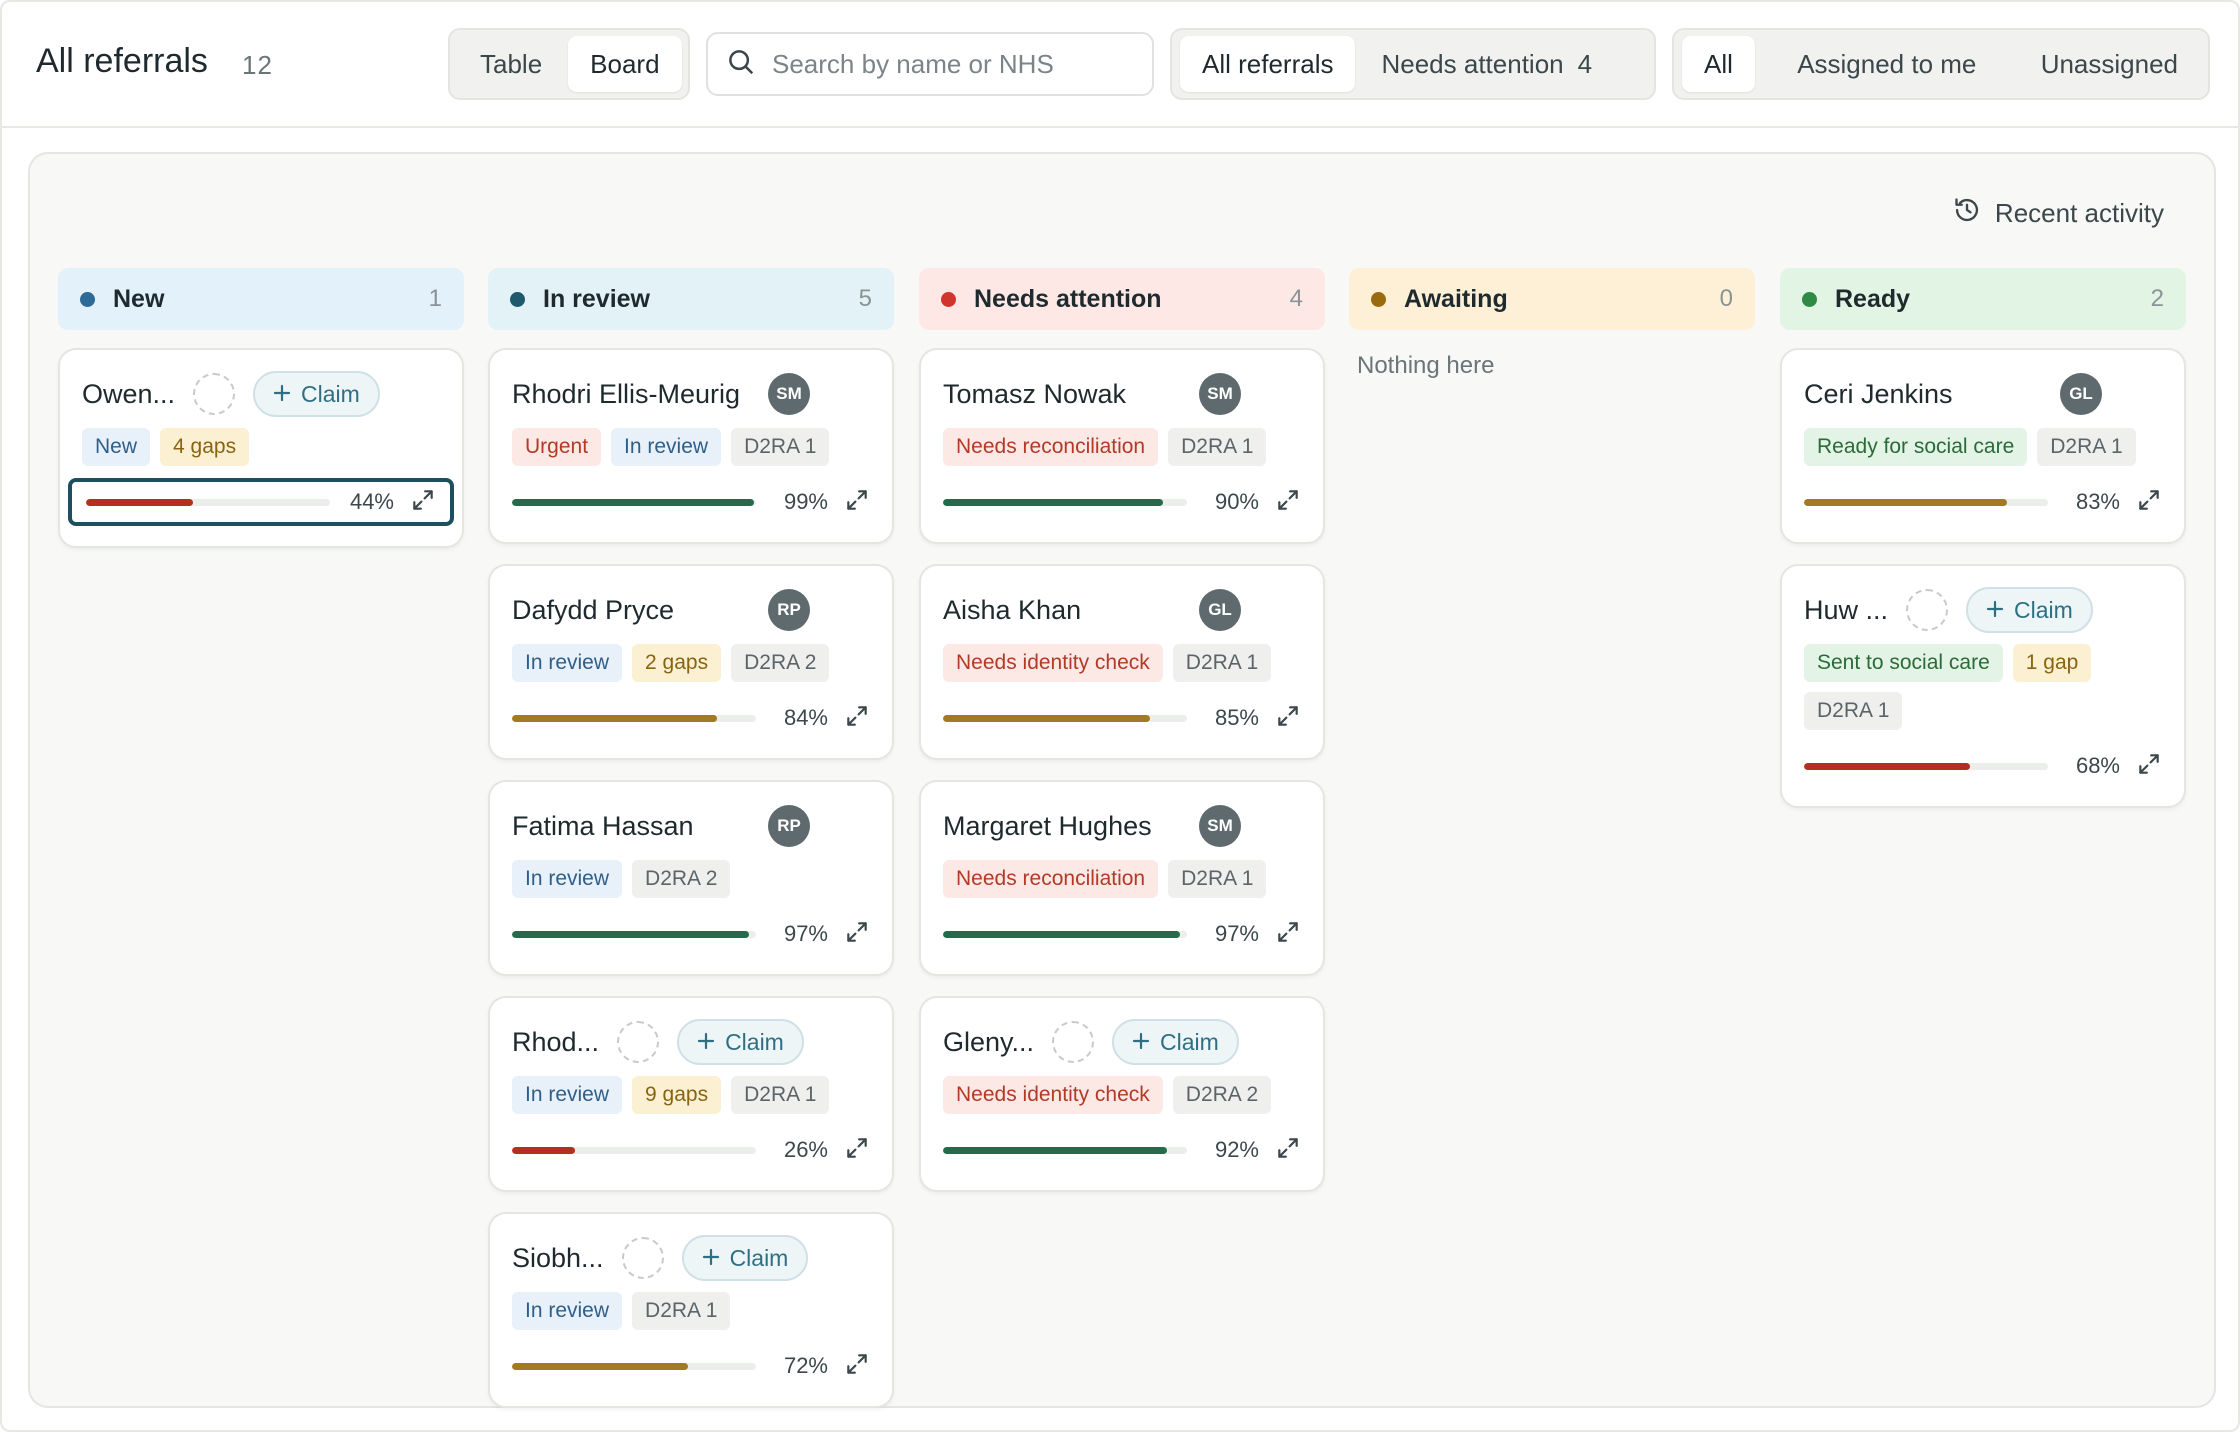 This screenshot has width=2240, height=1432. I want to click on status-tag: 2 gaps, so click(677, 663).